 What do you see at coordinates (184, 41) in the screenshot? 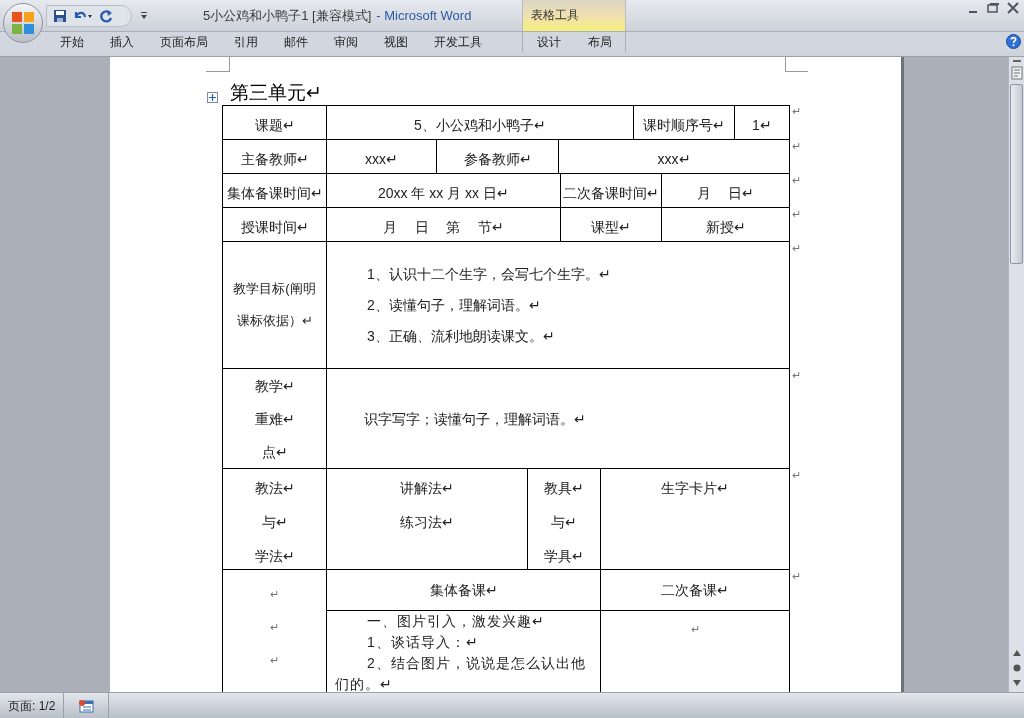
I see `ribbon-tab: 页面布局` at bounding box center [184, 41].